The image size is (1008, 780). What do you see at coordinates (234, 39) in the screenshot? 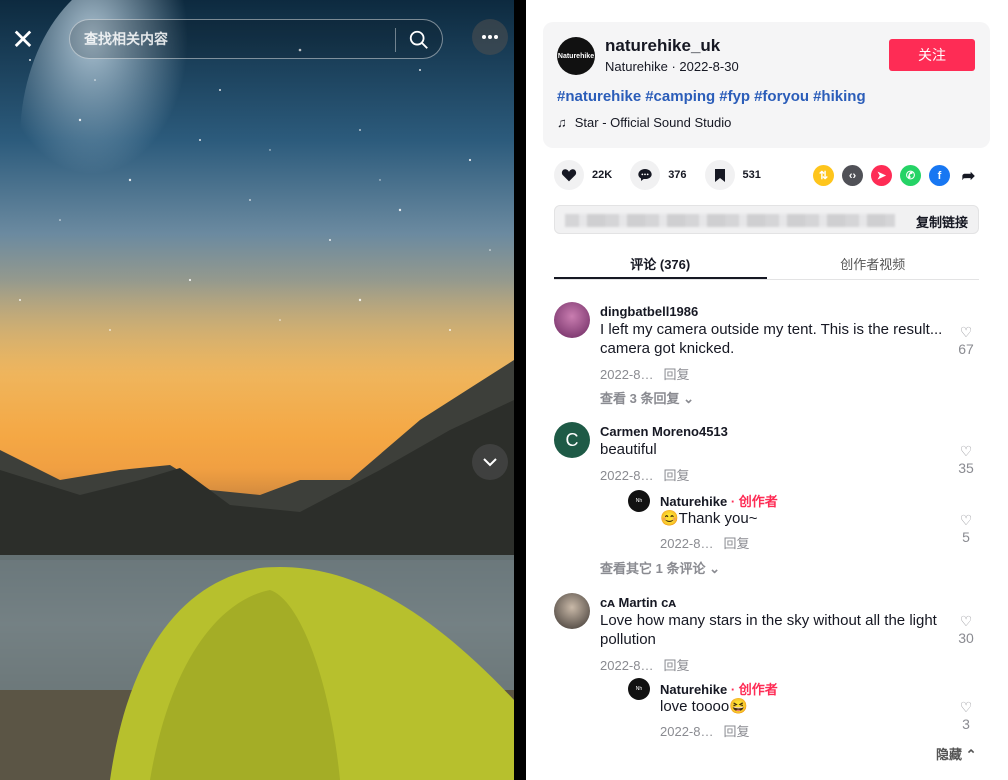
I see `search-input` at bounding box center [234, 39].